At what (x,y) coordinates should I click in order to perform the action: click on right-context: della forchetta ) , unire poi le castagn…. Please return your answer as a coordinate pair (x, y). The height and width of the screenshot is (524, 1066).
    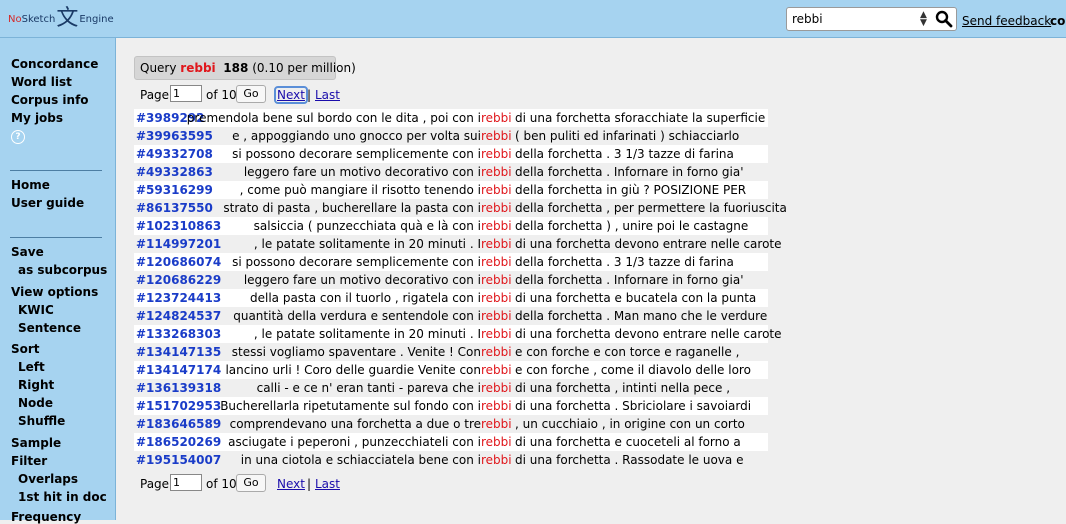
    Looking at the image, I should click on (632, 226).